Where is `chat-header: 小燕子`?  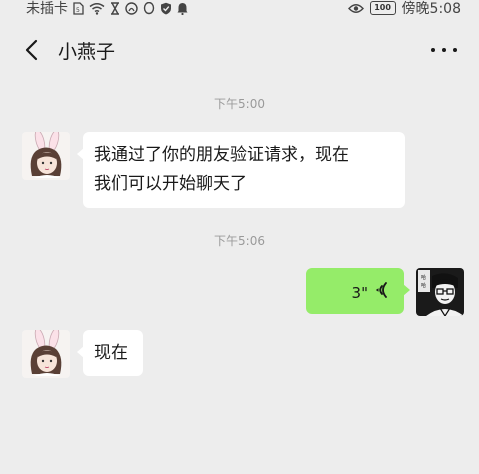 chat-header: 小燕子 is located at coordinates (239, 50).